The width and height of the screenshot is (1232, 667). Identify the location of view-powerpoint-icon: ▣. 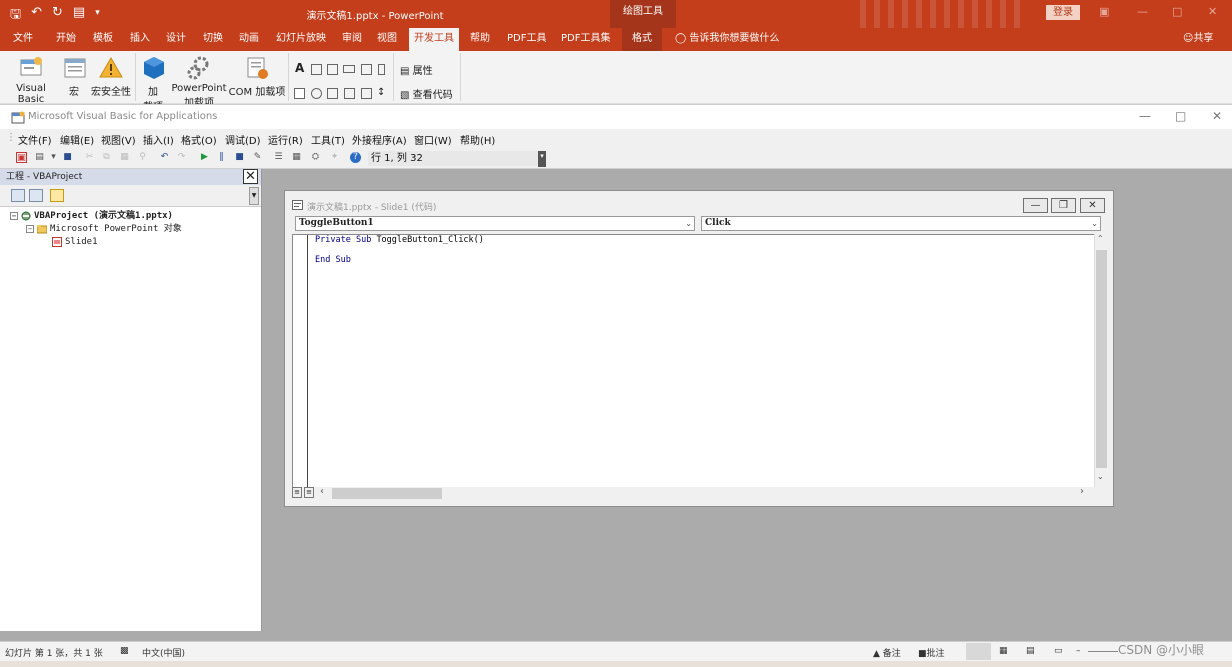
(21, 157).